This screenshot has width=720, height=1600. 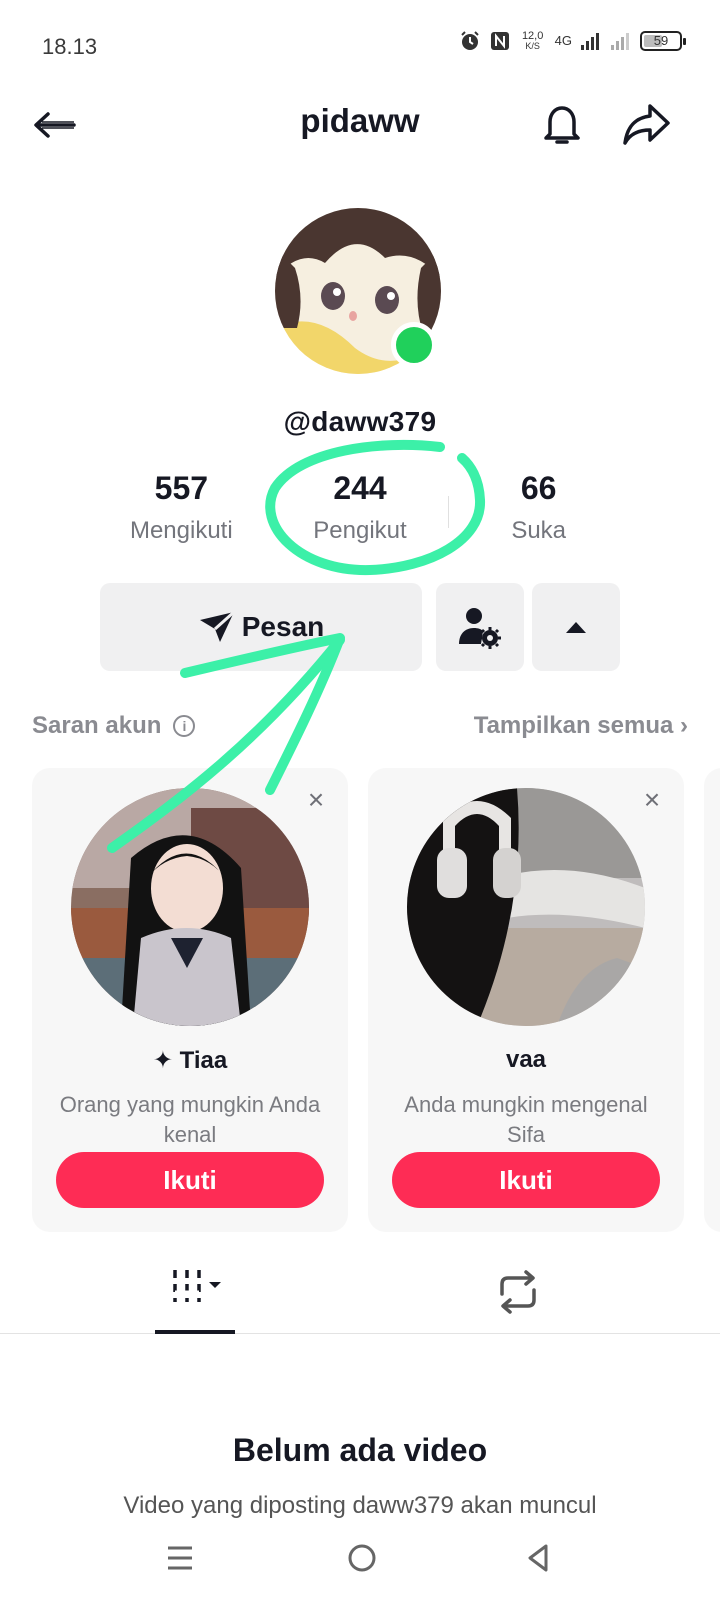 I want to click on status-icons: 12,0 K/S 4G 59, so click(x=572, y=41).